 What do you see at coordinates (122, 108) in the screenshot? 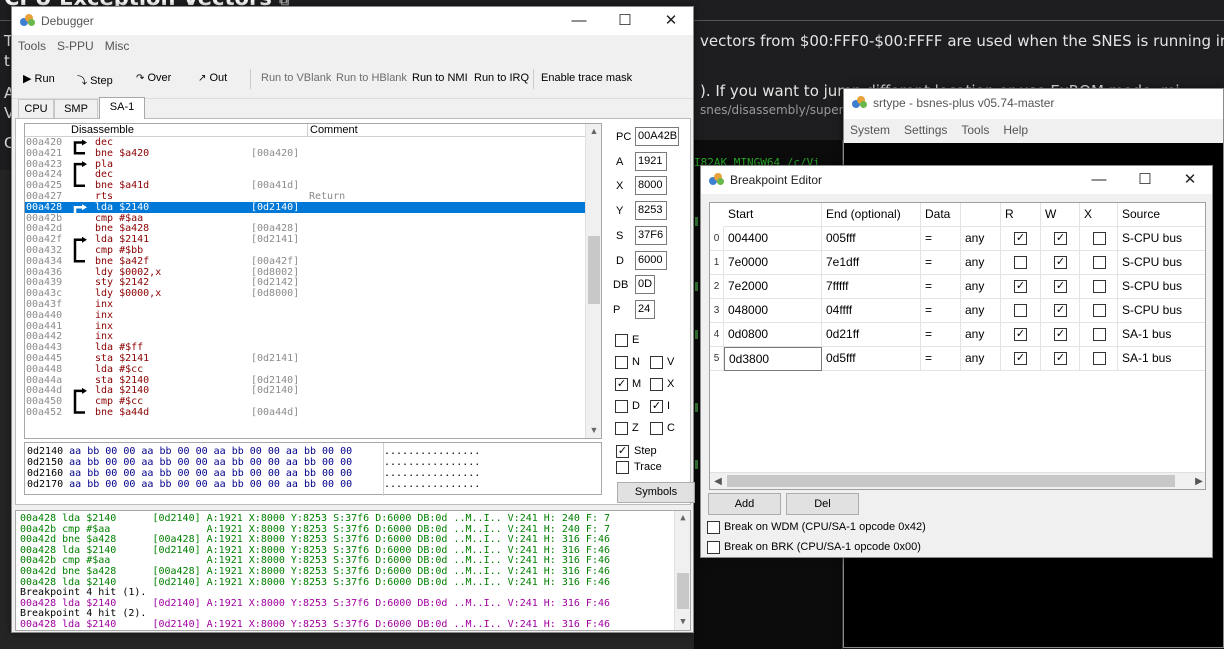
I see `tab-sa1: SA-1` at bounding box center [122, 108].